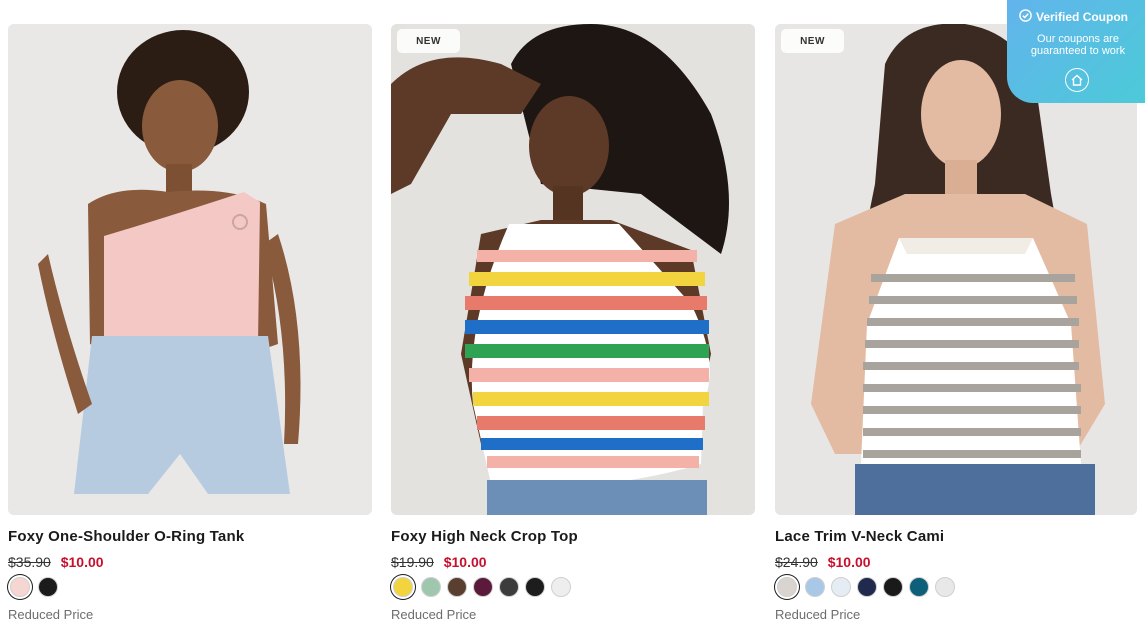 The width and height of the screenshot is (1145, 632). What do you see at coordinates (1078, 45) in the screenshot?
I see `coupon-subtitle: Our coupons are guaranteed to work` at bounding box center [1078, 45].